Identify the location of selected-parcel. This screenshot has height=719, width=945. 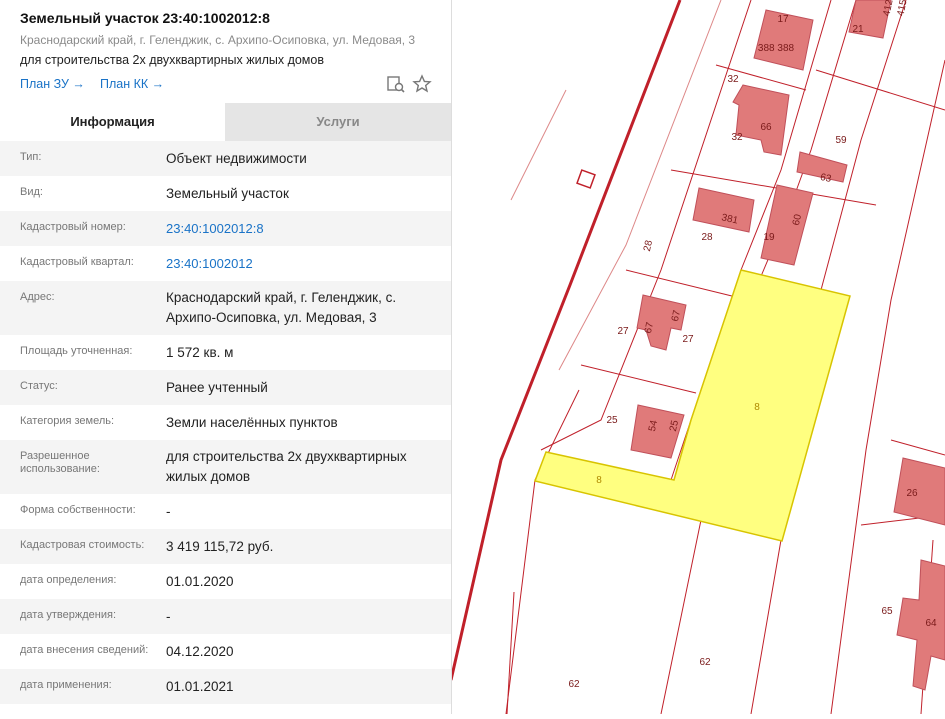
(692, 405).